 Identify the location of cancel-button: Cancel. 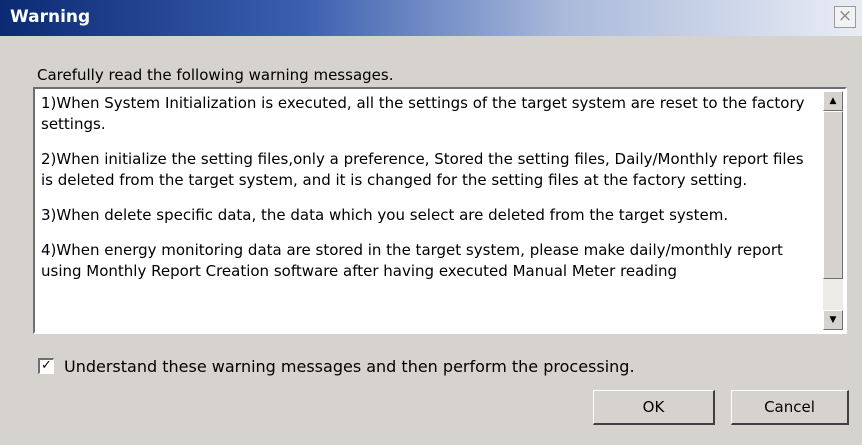
(790, 407).